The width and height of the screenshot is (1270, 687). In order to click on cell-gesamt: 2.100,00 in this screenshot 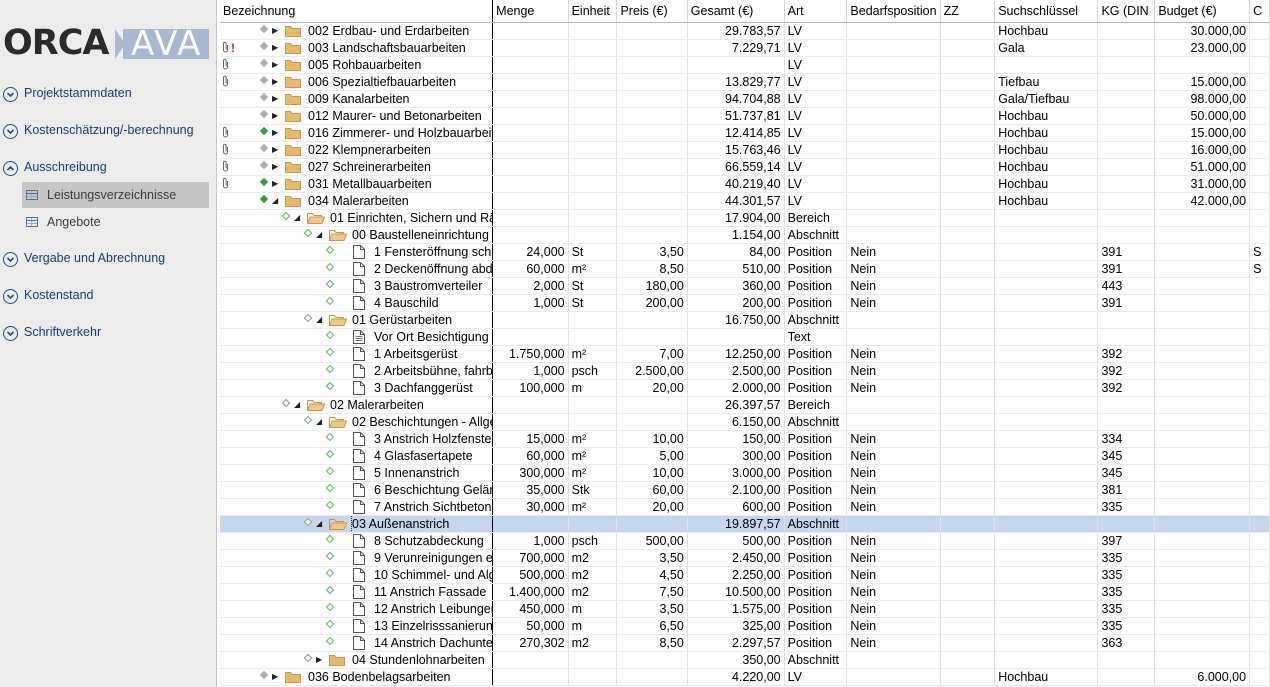, I will do `click(736, 490)`.